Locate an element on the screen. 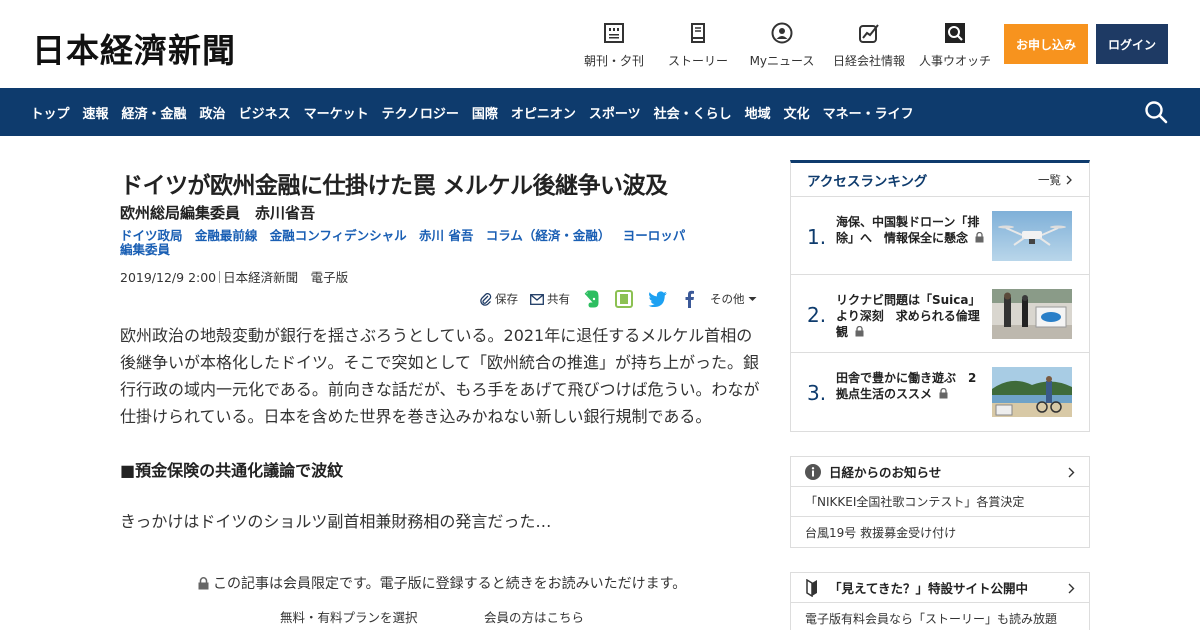  book-icon is located at coordinates (698, 33).